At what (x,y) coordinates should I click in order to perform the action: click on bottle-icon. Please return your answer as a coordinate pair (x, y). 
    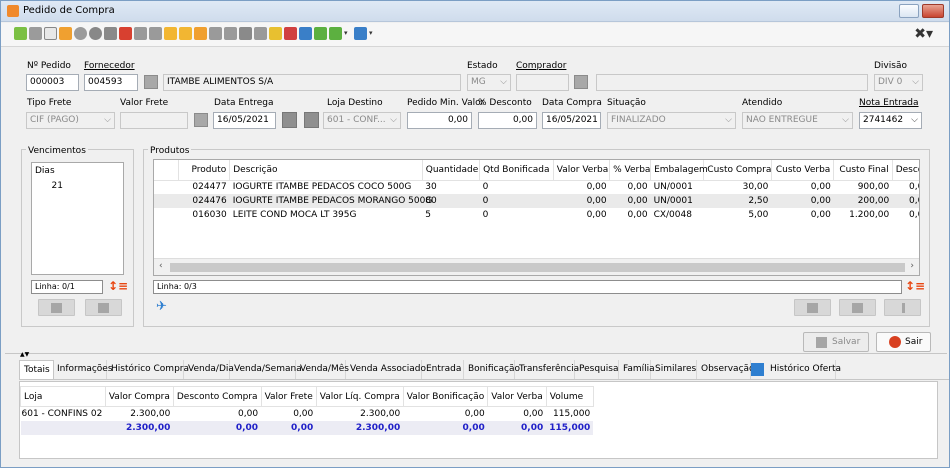
    Looking at the image, I should click on (275, 33).